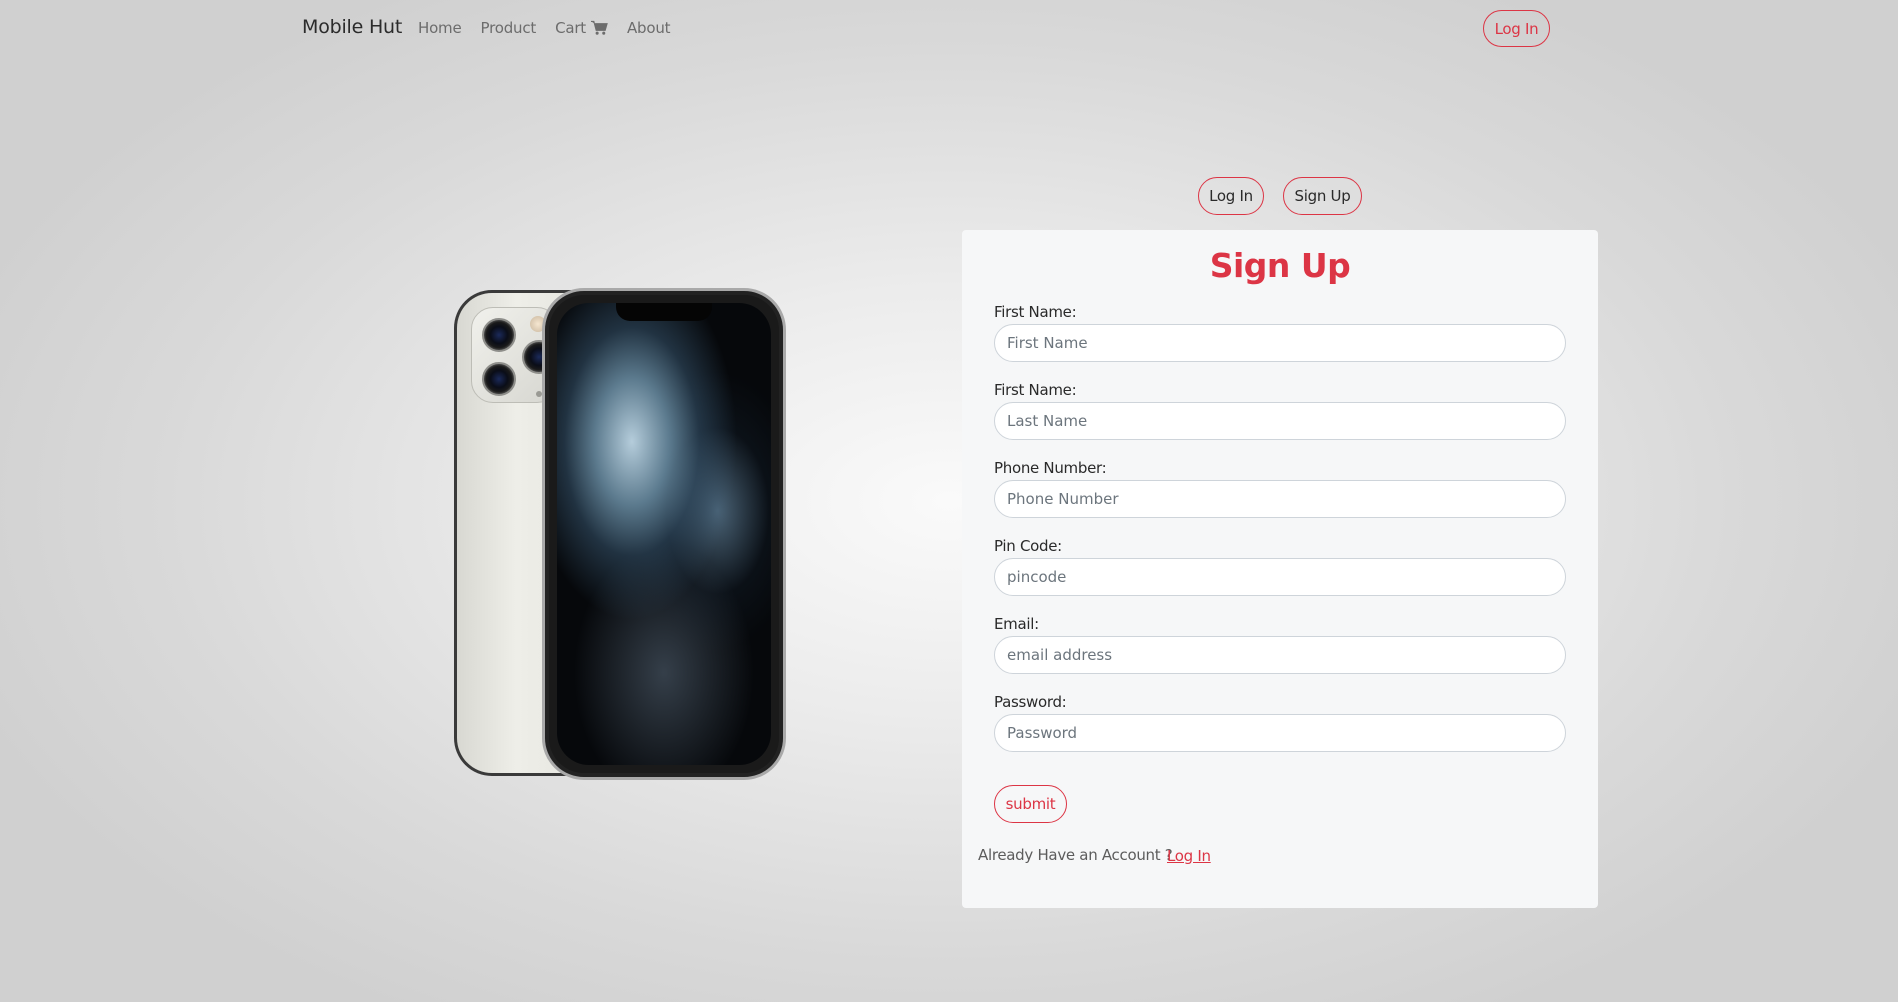 This screenshot has height=1002, width=1898. What do you see at coordinates (1280, 499) in the screenshot?
I see `phone-number-input` at bounding box center [1280, 499].